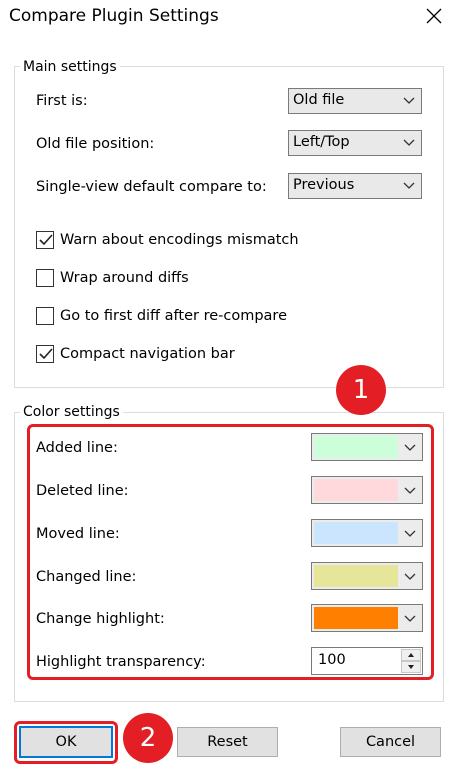 This screenshot has width=450, height=771. I want to click on first-diff-checkbox, so click(45, 316).